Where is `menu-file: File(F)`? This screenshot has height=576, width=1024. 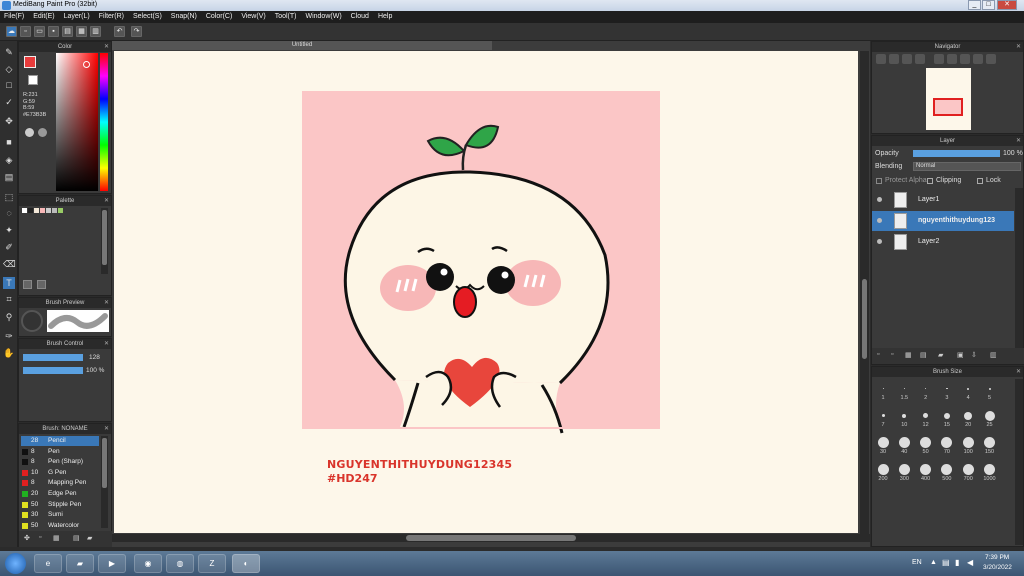 menu-file: File(F) is located at coordinates (14, 17).